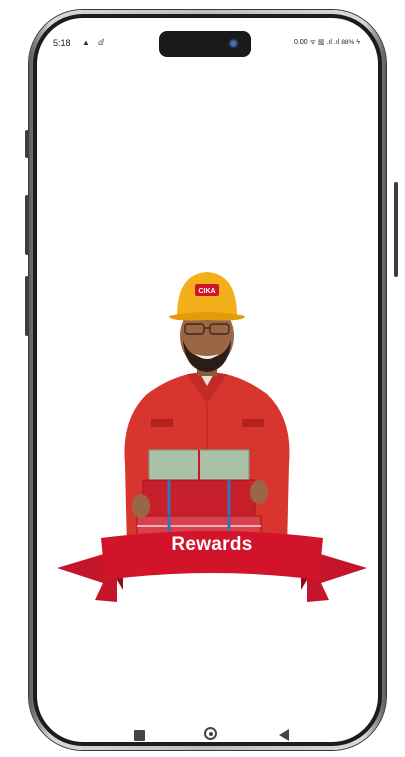  Describe the element at coordinates (94, 42) in the screenshot. I see `notification-icons: ▲ ⅆ` at that location.